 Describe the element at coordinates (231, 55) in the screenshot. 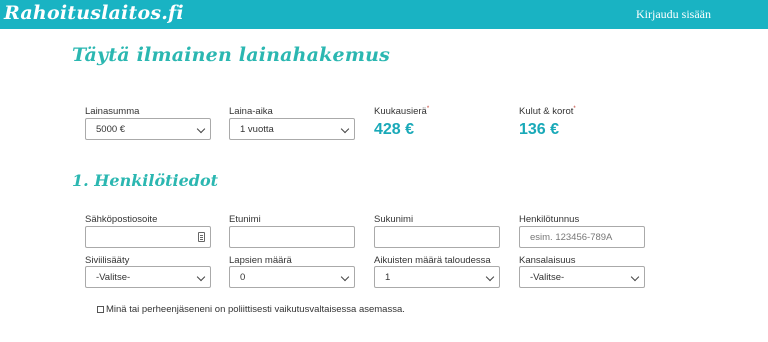

I see `page-title: Täytä ilmainen lainahakemus` at that location.